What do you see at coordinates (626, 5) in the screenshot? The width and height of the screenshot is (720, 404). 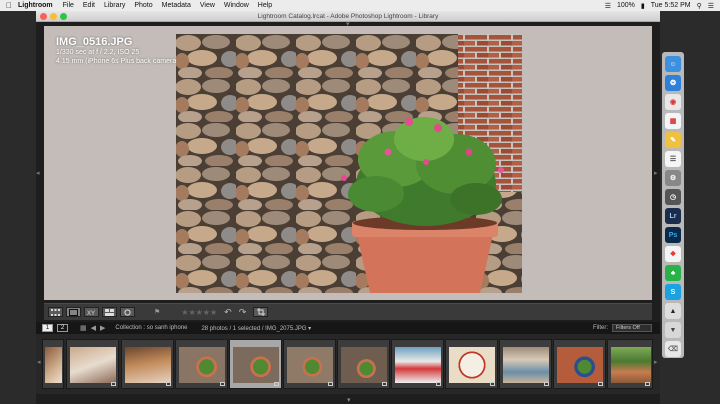 I see `battery-status: 100%` at bounding box center [626, 5].